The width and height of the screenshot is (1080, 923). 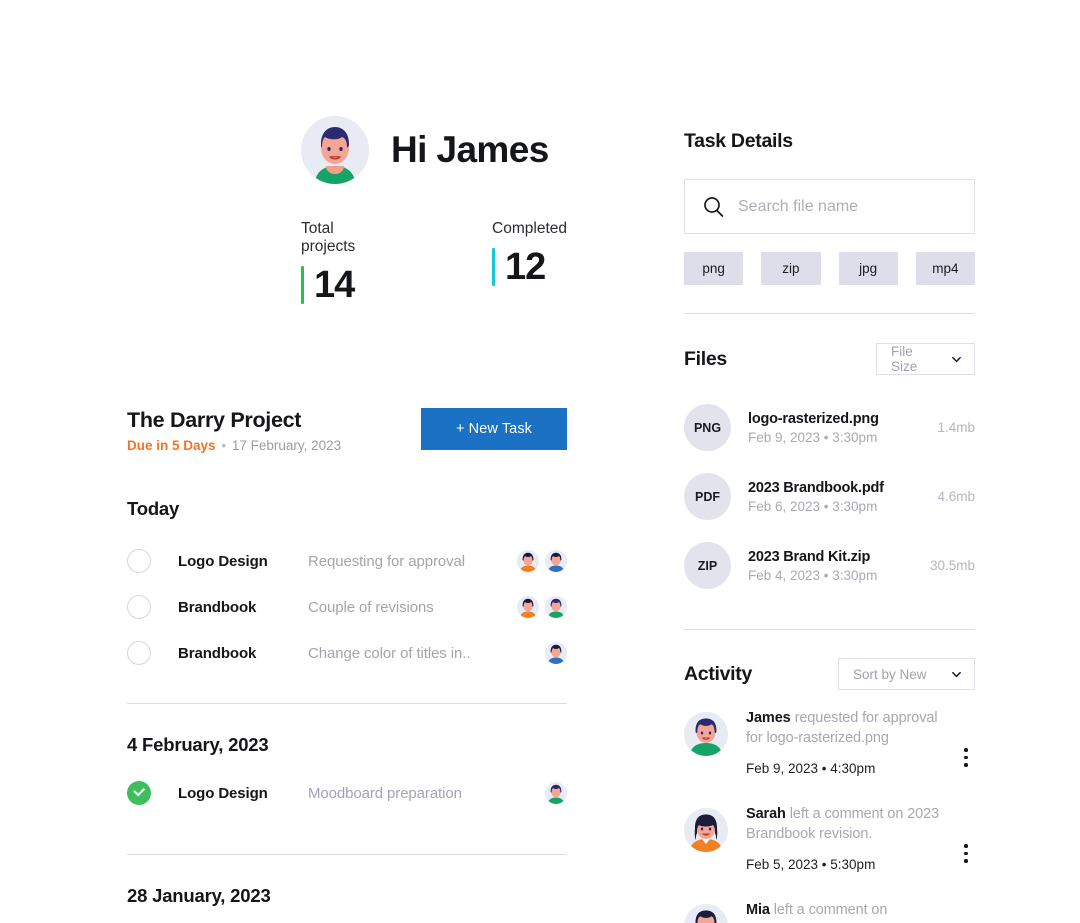 I want to click on activity-detail: left a comment on, so click(x=828, y=910).